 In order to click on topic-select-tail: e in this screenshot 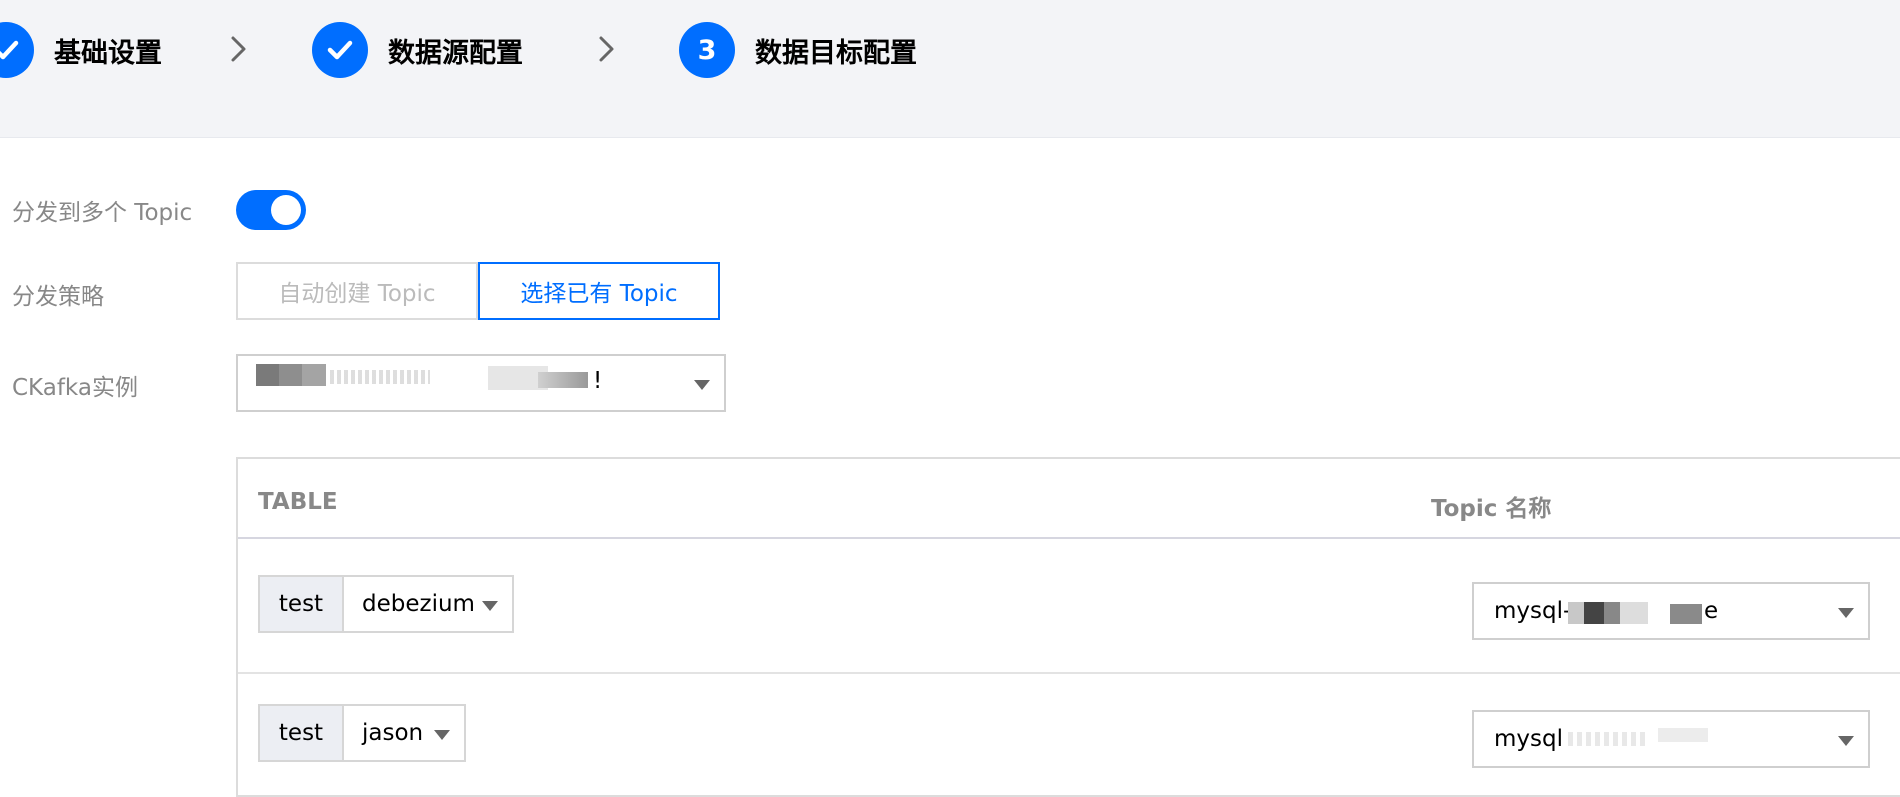, I will do `click(1711, 611)`.